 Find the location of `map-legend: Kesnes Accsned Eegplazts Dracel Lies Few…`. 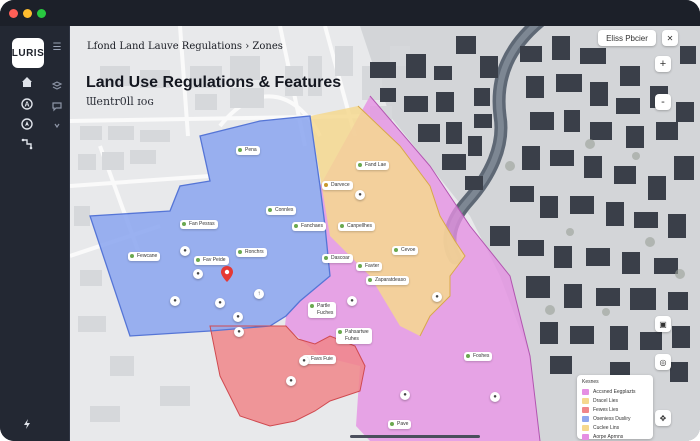

map-legend: Kesnes Accsned Eegplazts Dracel Lies Few… is located at coordinates (615, 408).